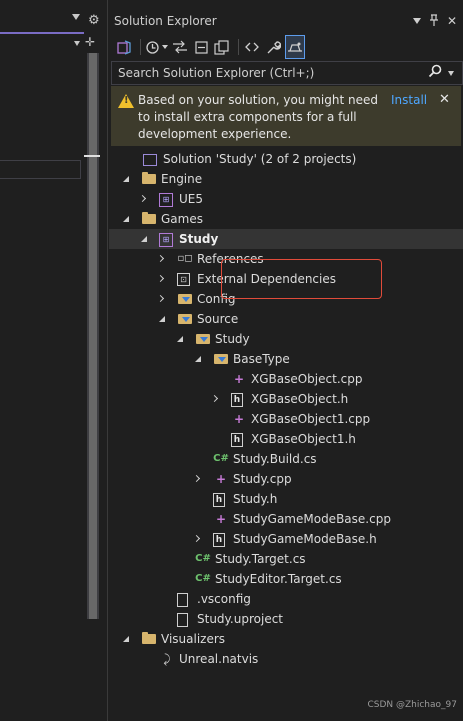 This screenshot has height=721, width=463. I want to click on tree-item-label: Source, so click(218, 319).